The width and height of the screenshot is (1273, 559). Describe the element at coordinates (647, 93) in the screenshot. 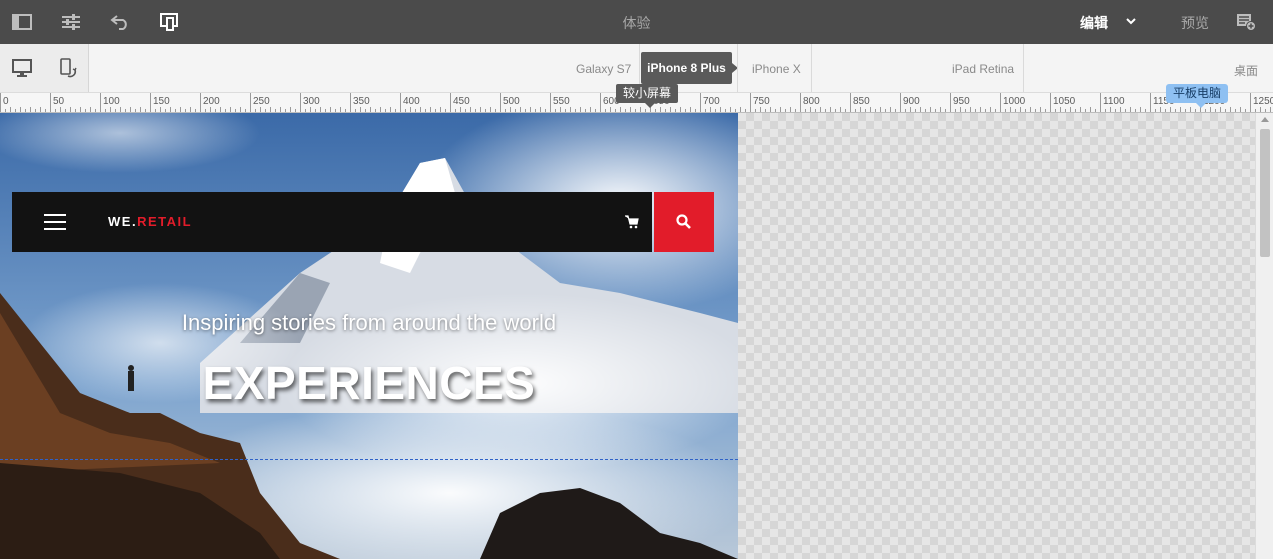

I see `breakpoint-label-small-screen: 较小屏幕` at that location.